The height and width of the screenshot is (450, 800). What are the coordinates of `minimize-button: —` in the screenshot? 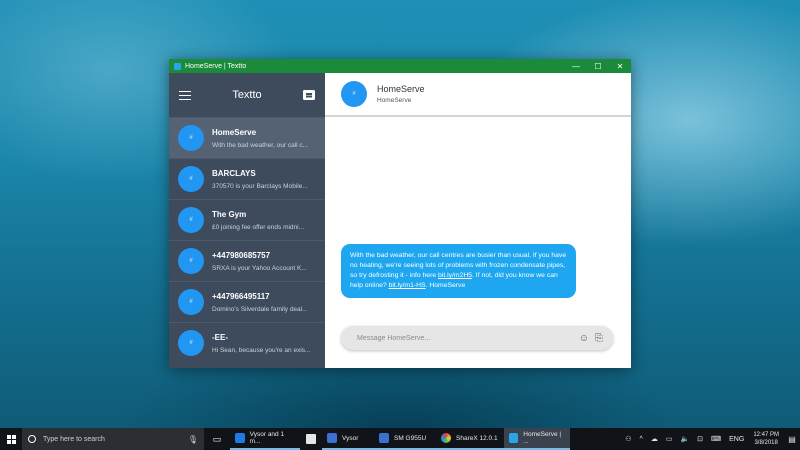 It's located at (576, 66).